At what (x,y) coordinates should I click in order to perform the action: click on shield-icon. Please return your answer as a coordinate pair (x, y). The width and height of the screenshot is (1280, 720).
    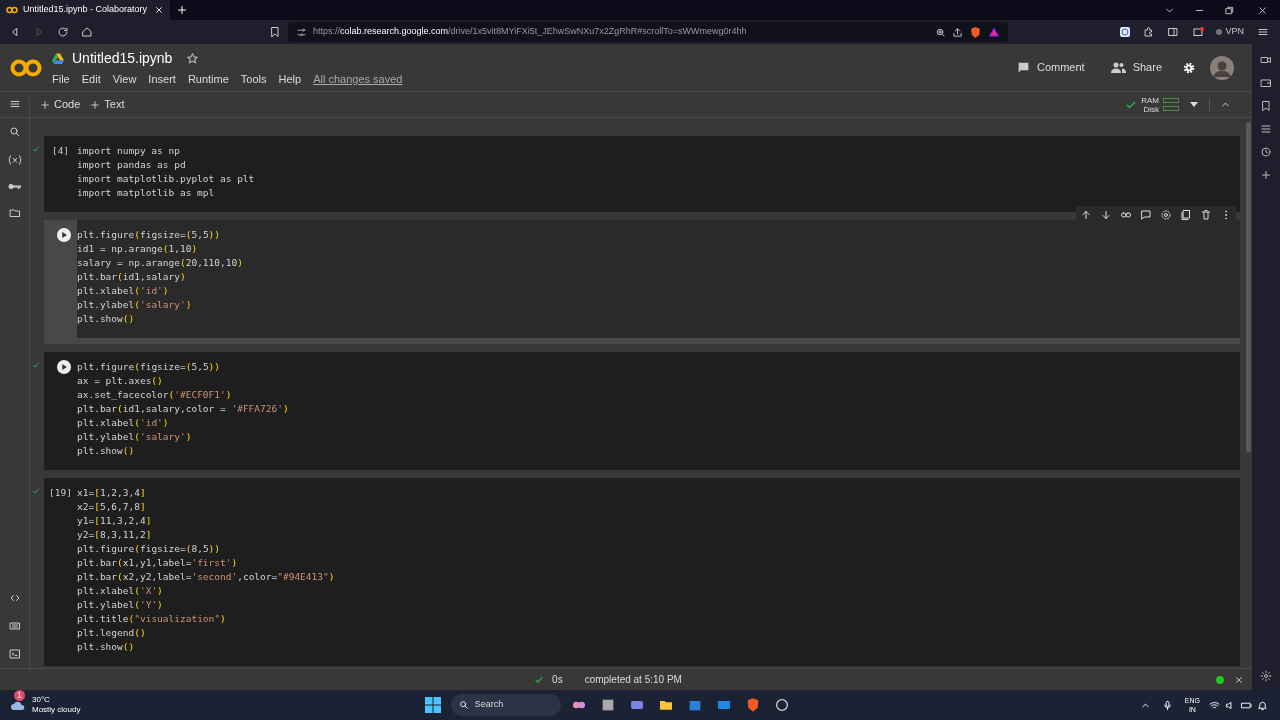
    Looking at the image, I should click on (975, 32).